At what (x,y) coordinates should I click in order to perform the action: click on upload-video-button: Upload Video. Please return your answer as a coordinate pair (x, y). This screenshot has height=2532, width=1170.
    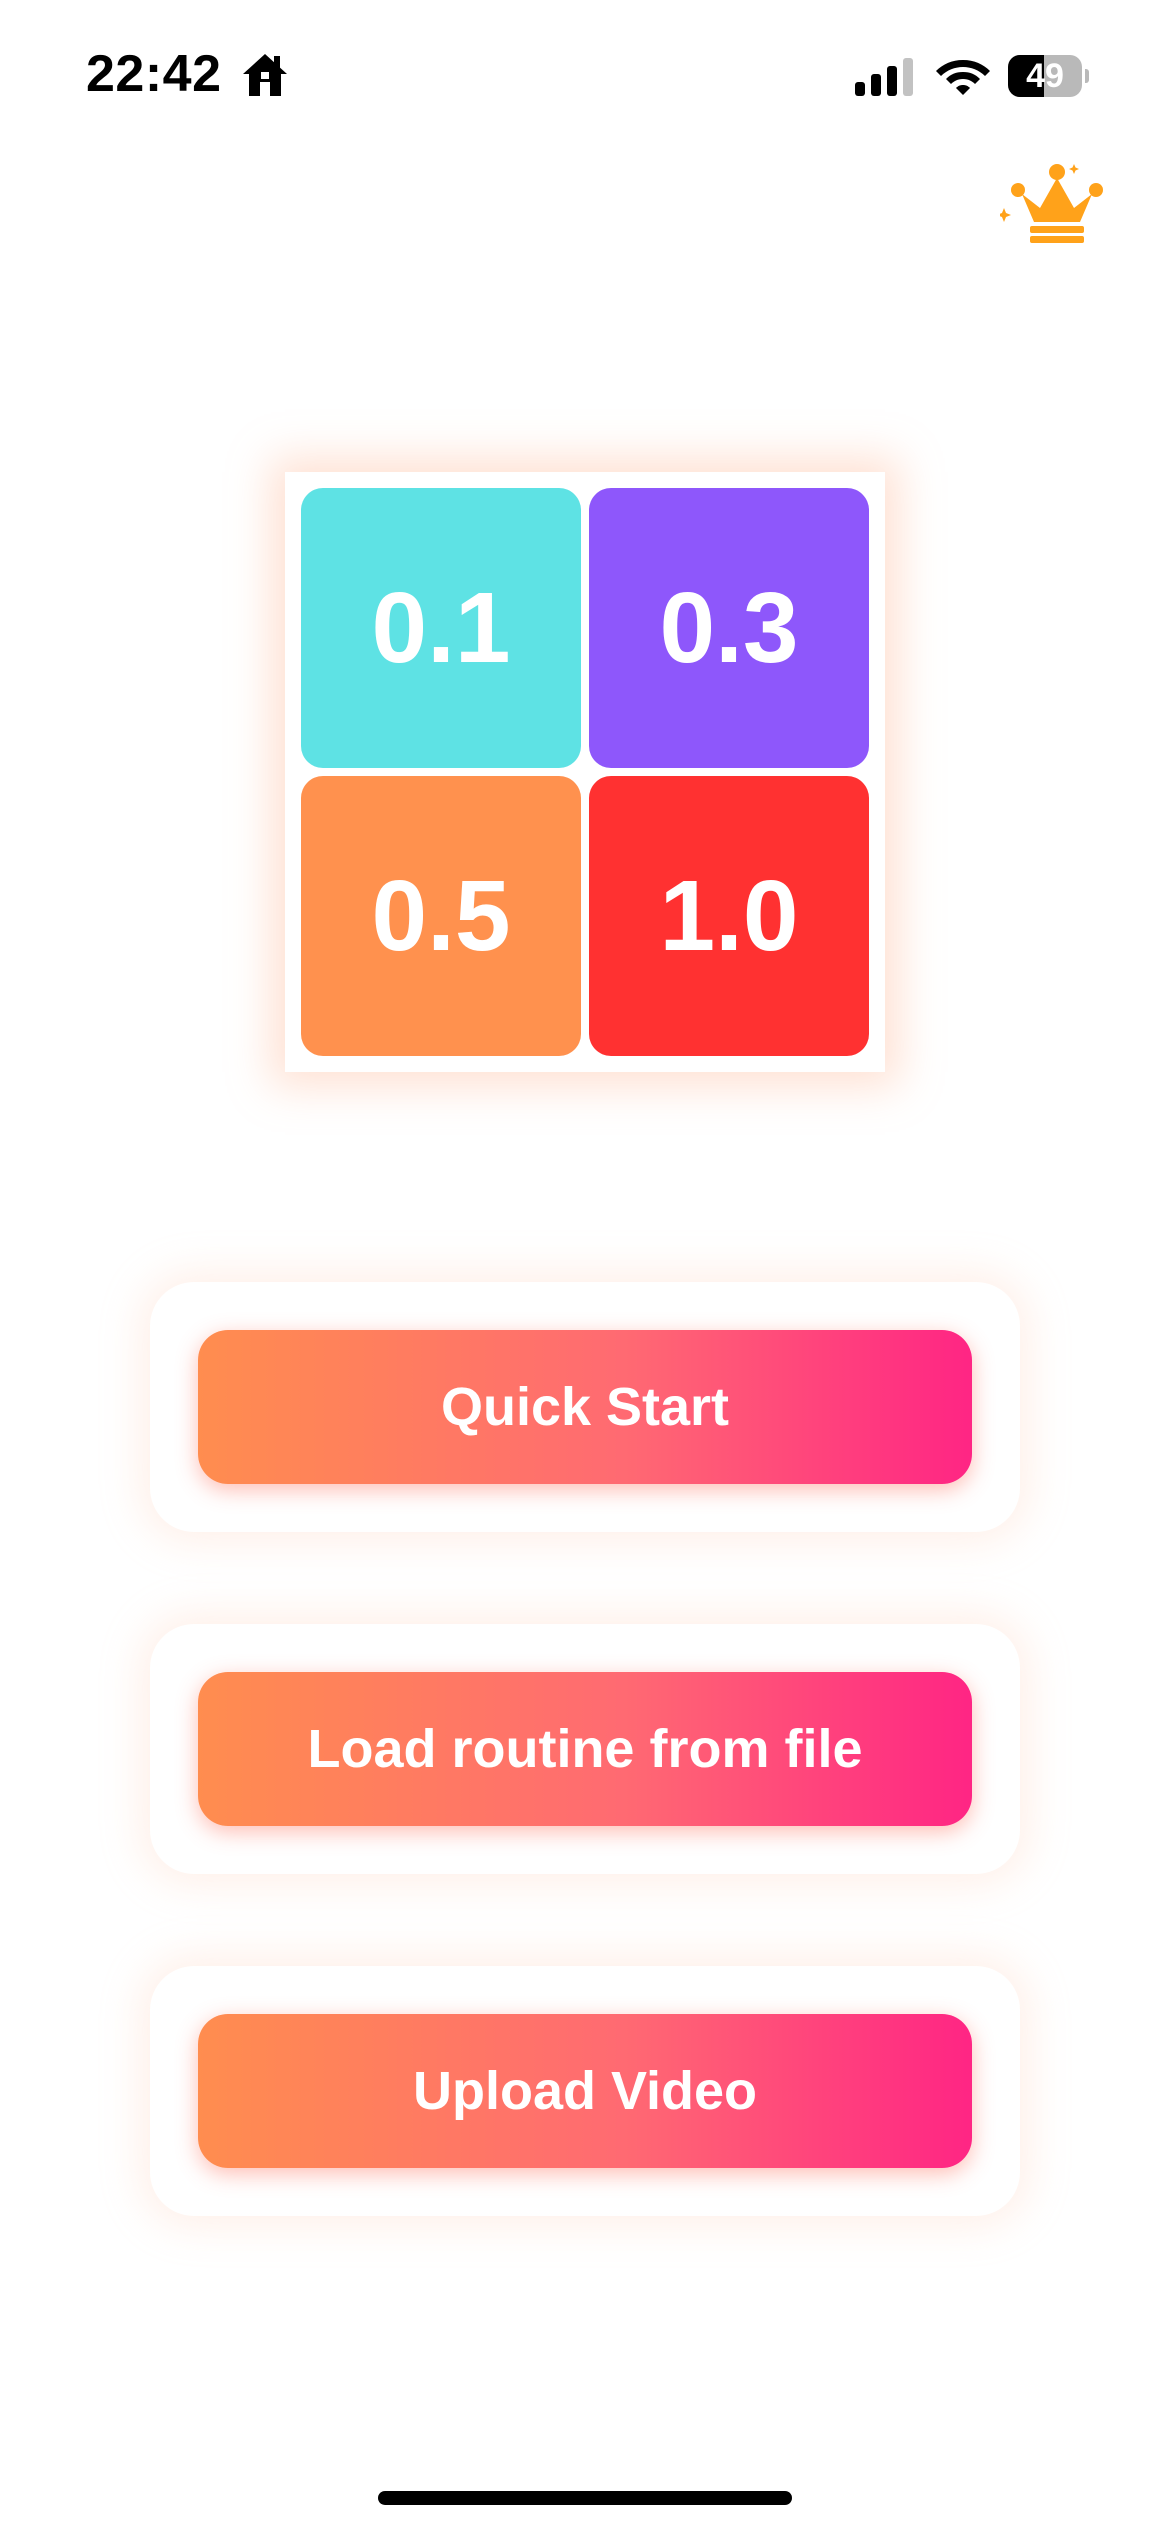
    Looking at the image, I should click on (585, 2091).